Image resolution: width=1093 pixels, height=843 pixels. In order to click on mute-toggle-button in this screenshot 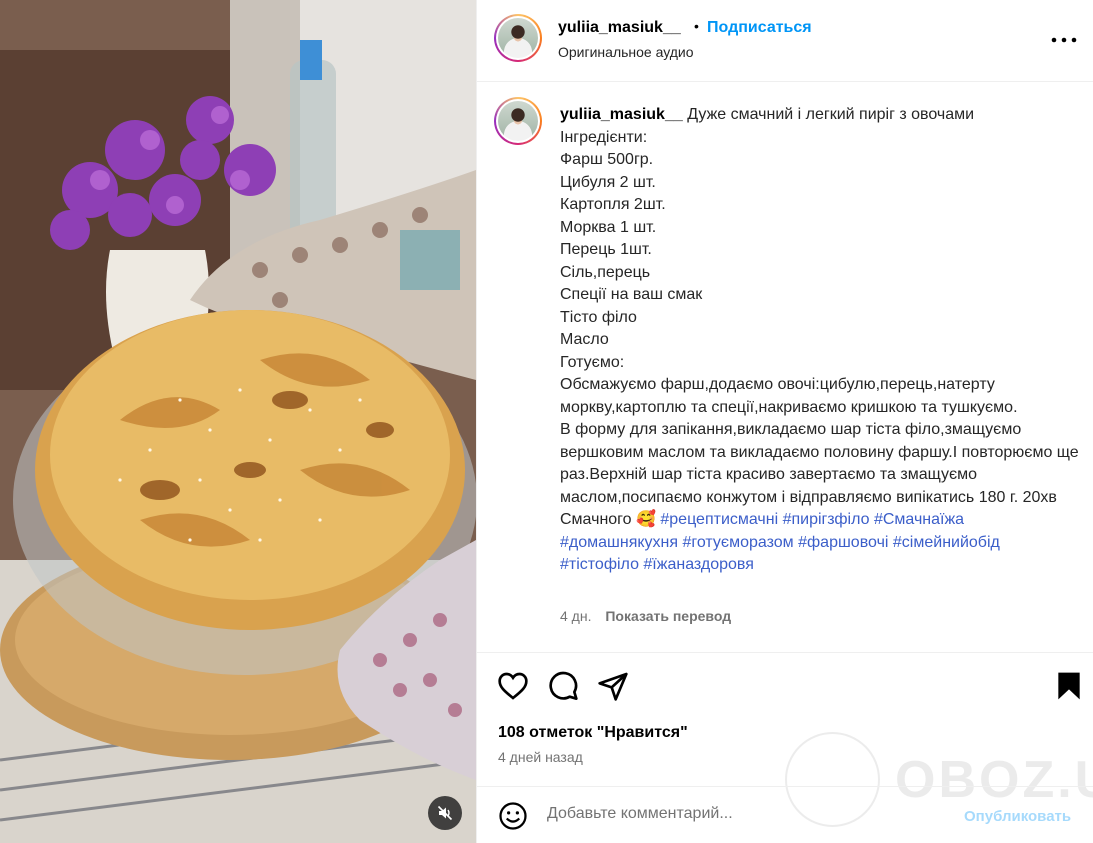, I will do `click(445, 813)`.